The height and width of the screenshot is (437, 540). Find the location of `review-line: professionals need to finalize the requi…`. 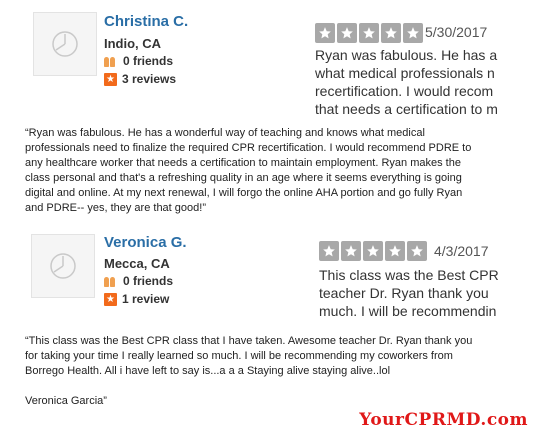

review-line: professionals need to finalize the requi… is located at coordinates (248, 148).